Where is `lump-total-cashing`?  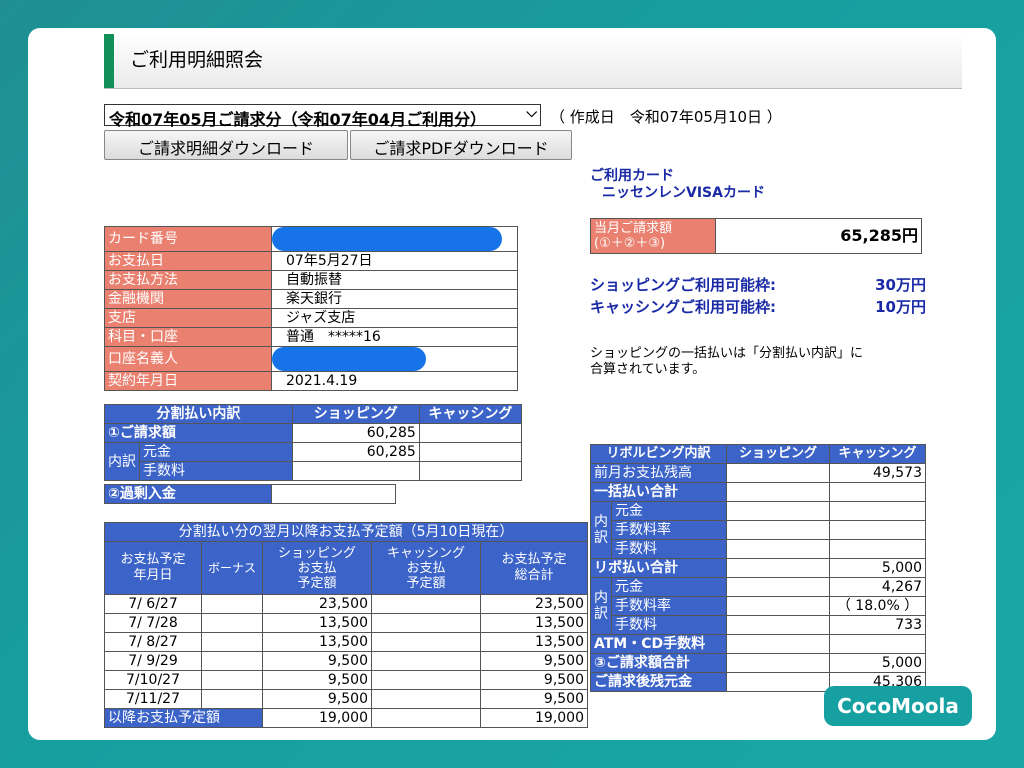
lump-total-cashing is located at coordinates (877, 492).